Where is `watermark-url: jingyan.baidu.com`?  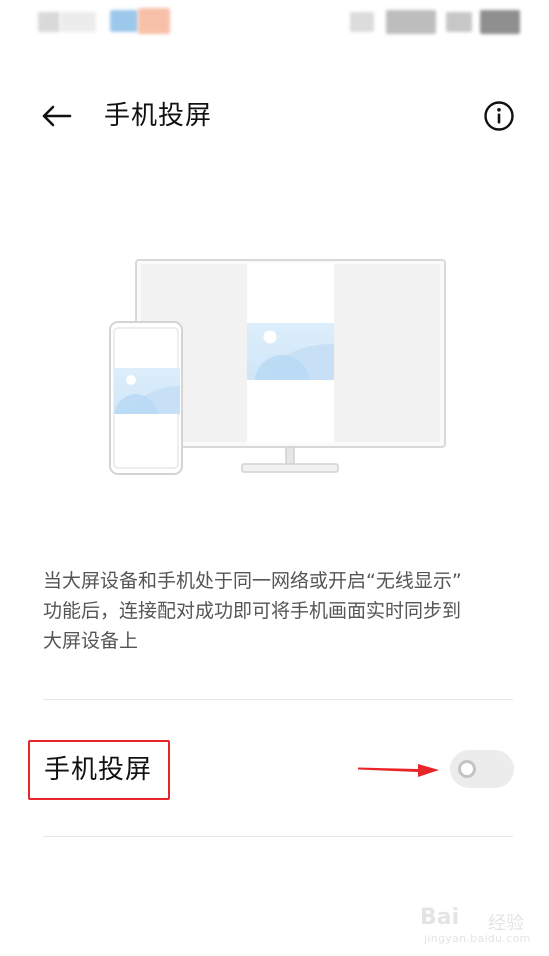 watermark-url: jingyan.baidu.com is located at coordinates (477, 938).